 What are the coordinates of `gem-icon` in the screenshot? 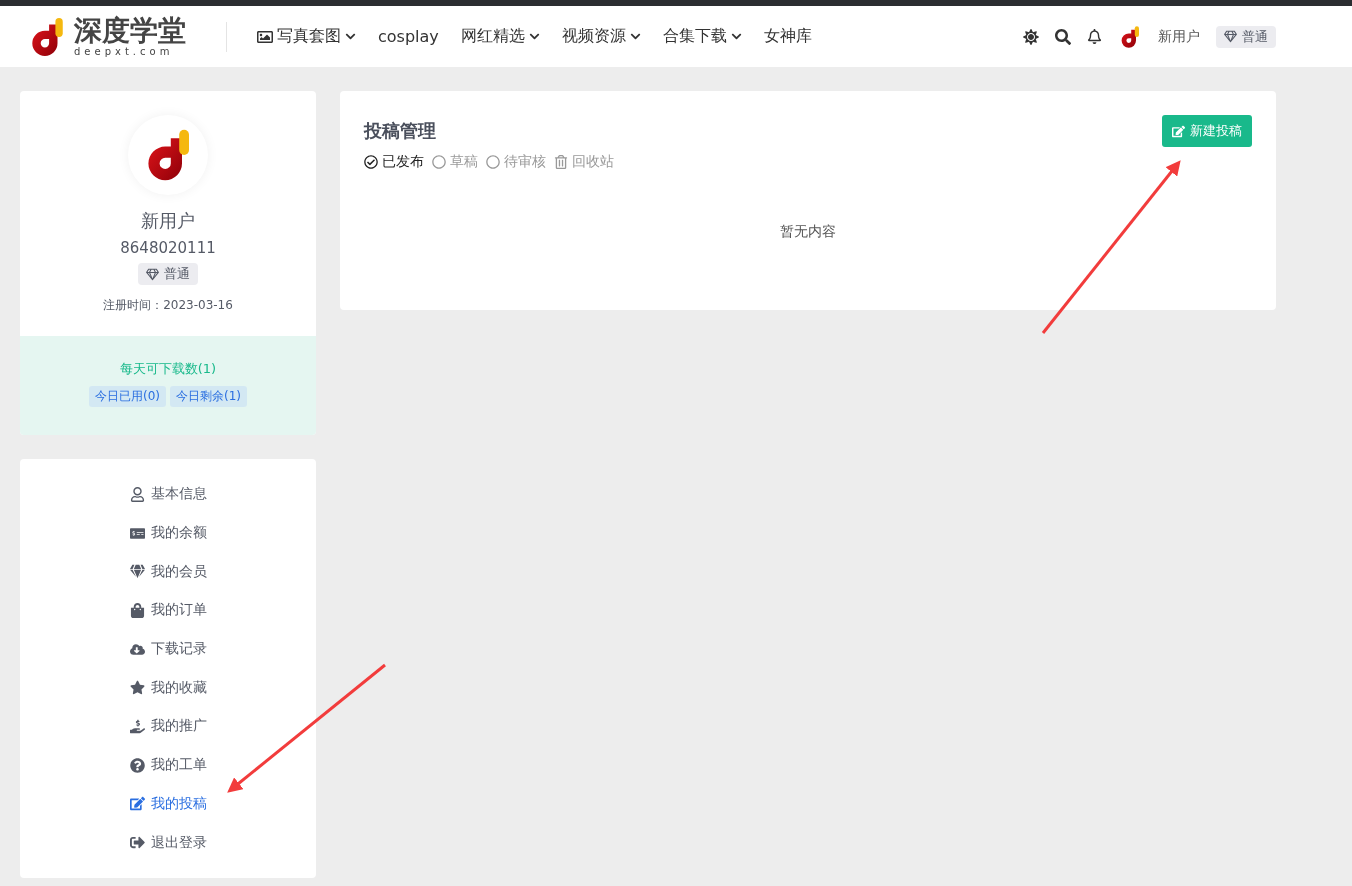 It's located at (137, 572).